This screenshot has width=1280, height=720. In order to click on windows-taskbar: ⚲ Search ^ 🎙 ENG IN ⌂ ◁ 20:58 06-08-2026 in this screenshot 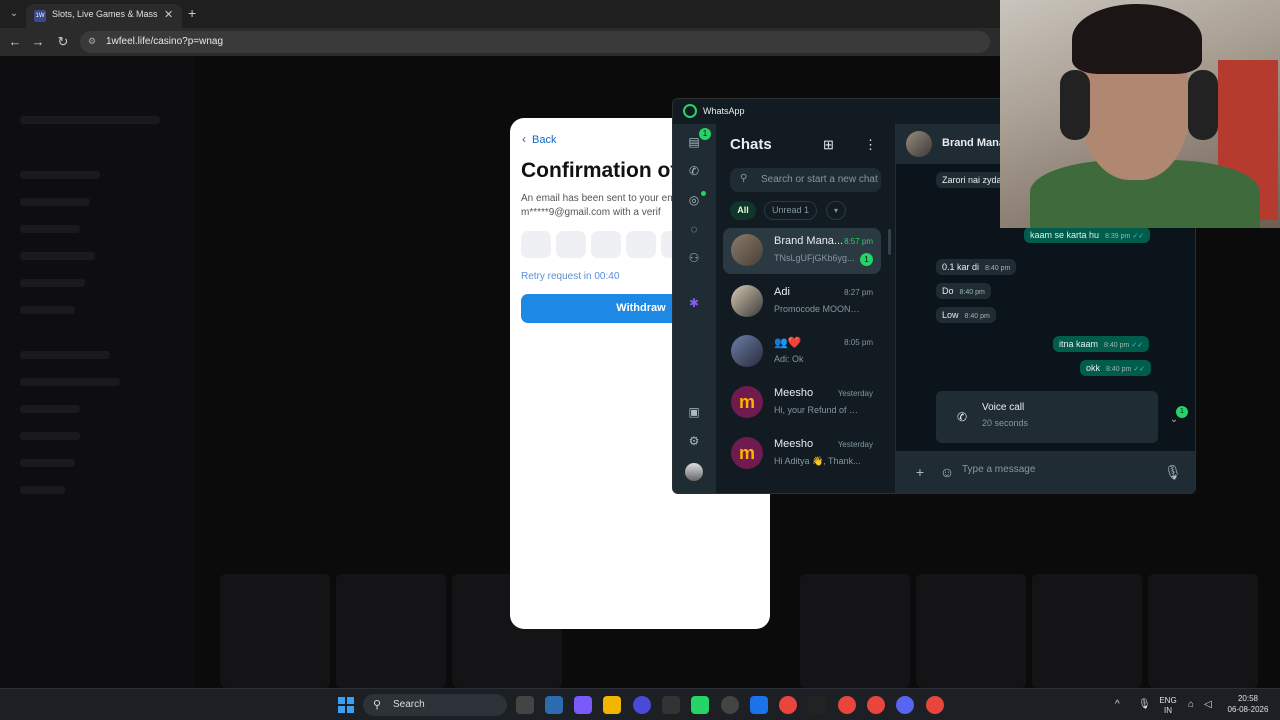, I will do `click(640, 704)`.